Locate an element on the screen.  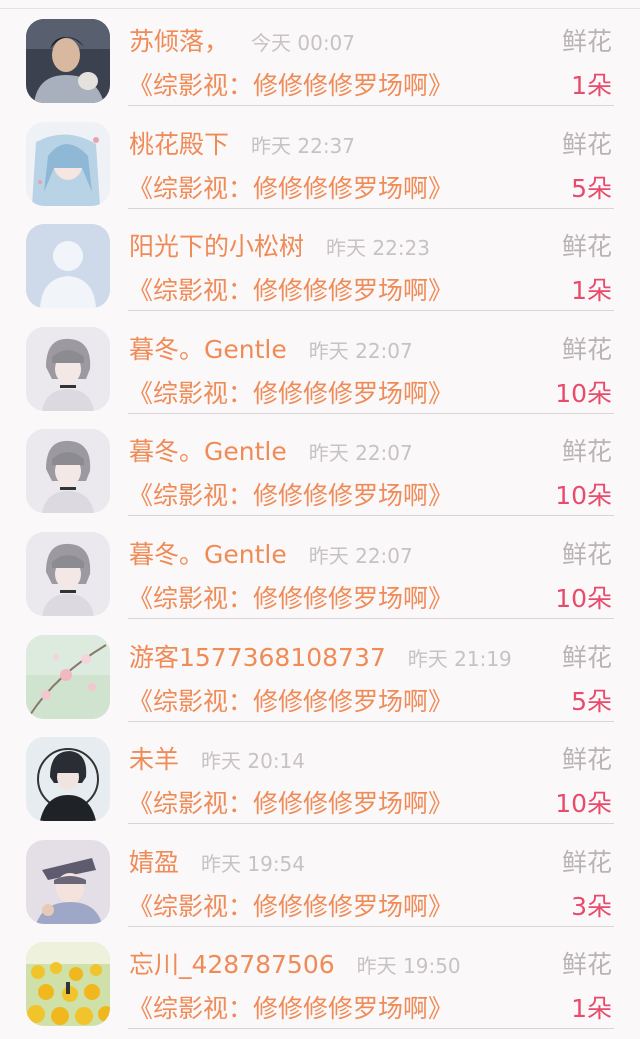
list-item: 桃花殿下 昨天 22:37 鲜花 《综影视：修修修修罗场啊》 5朵 is located at coordinates (320, 164).